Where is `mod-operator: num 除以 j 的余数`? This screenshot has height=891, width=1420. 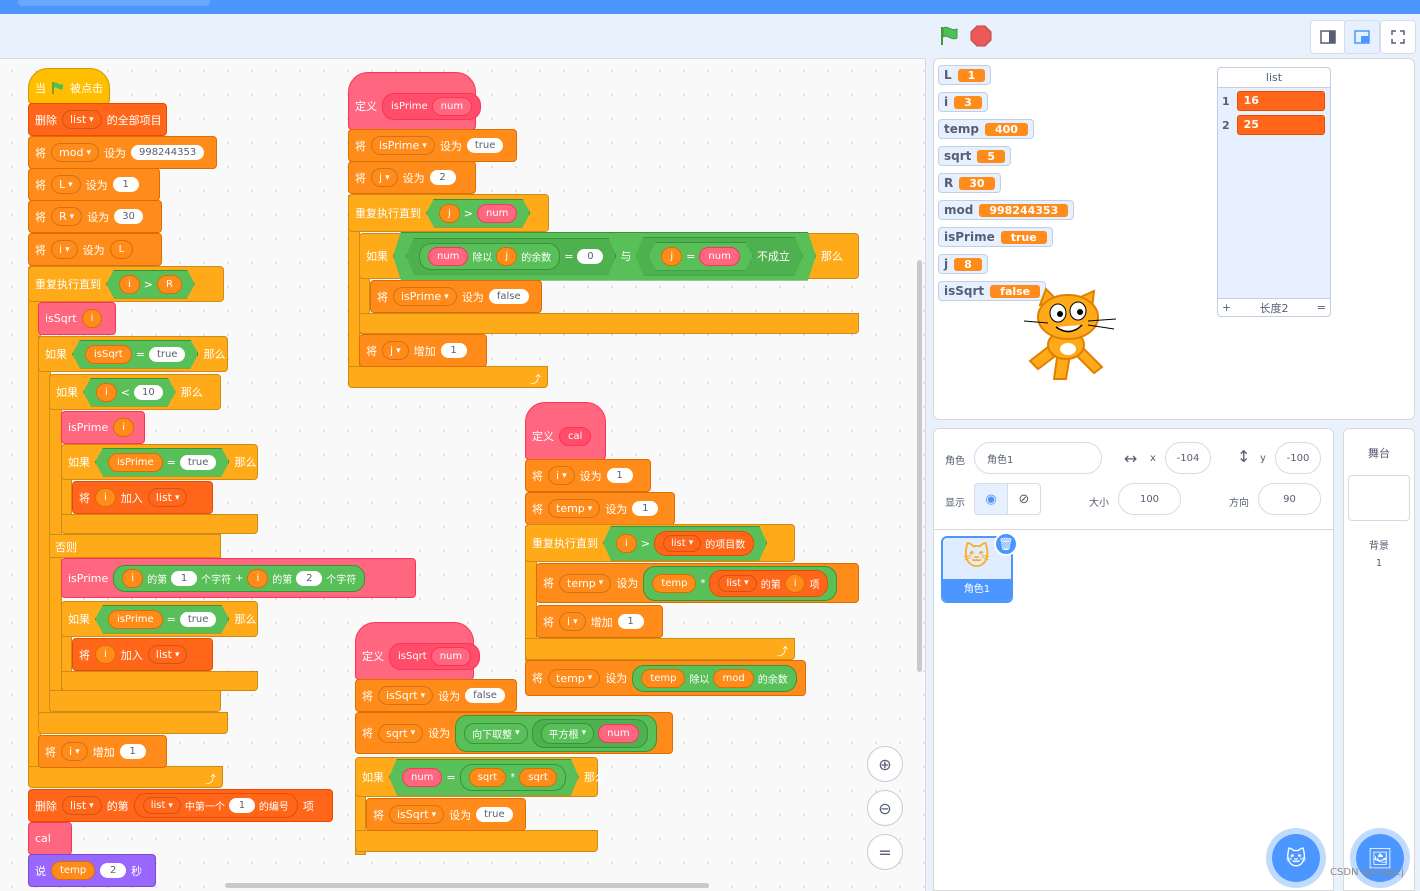
mod-operator: num 除以 j 的余数 is located at coordinates (489, 256).